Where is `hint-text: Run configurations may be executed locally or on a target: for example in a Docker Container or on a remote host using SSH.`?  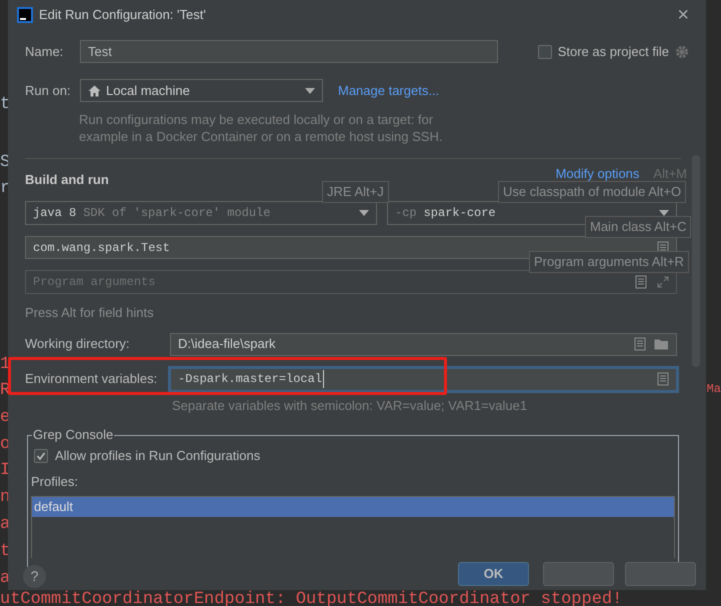
hint-text: Run configurations may be executed locally or on a target: for example in a Docker Container or on a remote host using SSH. is located at coordinates (261, 128).